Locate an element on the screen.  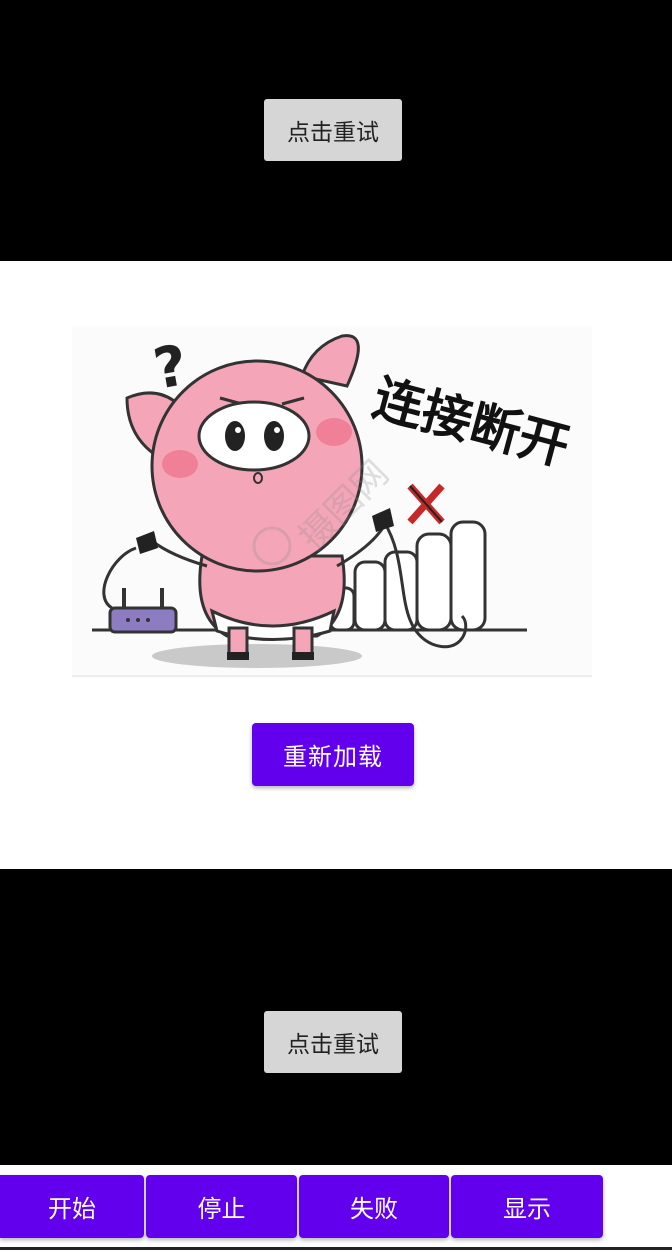
bottom-action-bar: 开始 停止 失败 显示 is located at coordinates (336, 1208).